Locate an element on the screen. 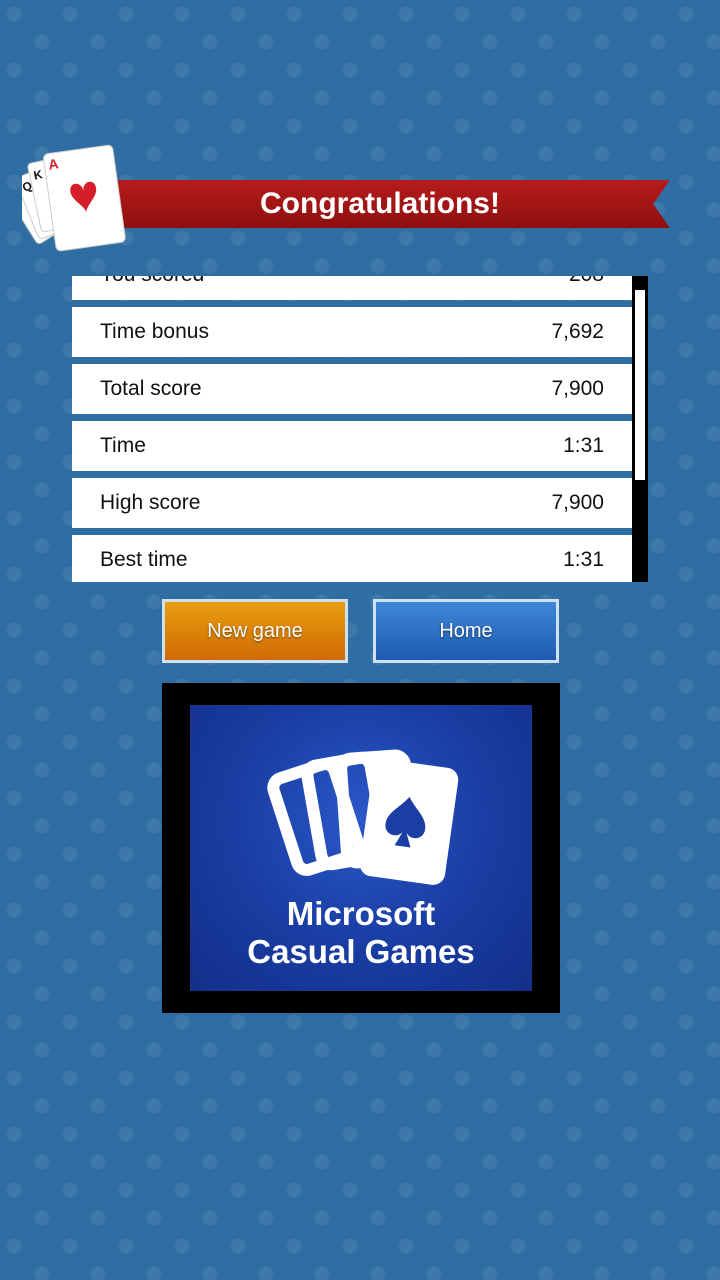 This screenshot has width=720, height=1280. score-row-total-score: Total score 7,900 is located at coordinates (352, 389).